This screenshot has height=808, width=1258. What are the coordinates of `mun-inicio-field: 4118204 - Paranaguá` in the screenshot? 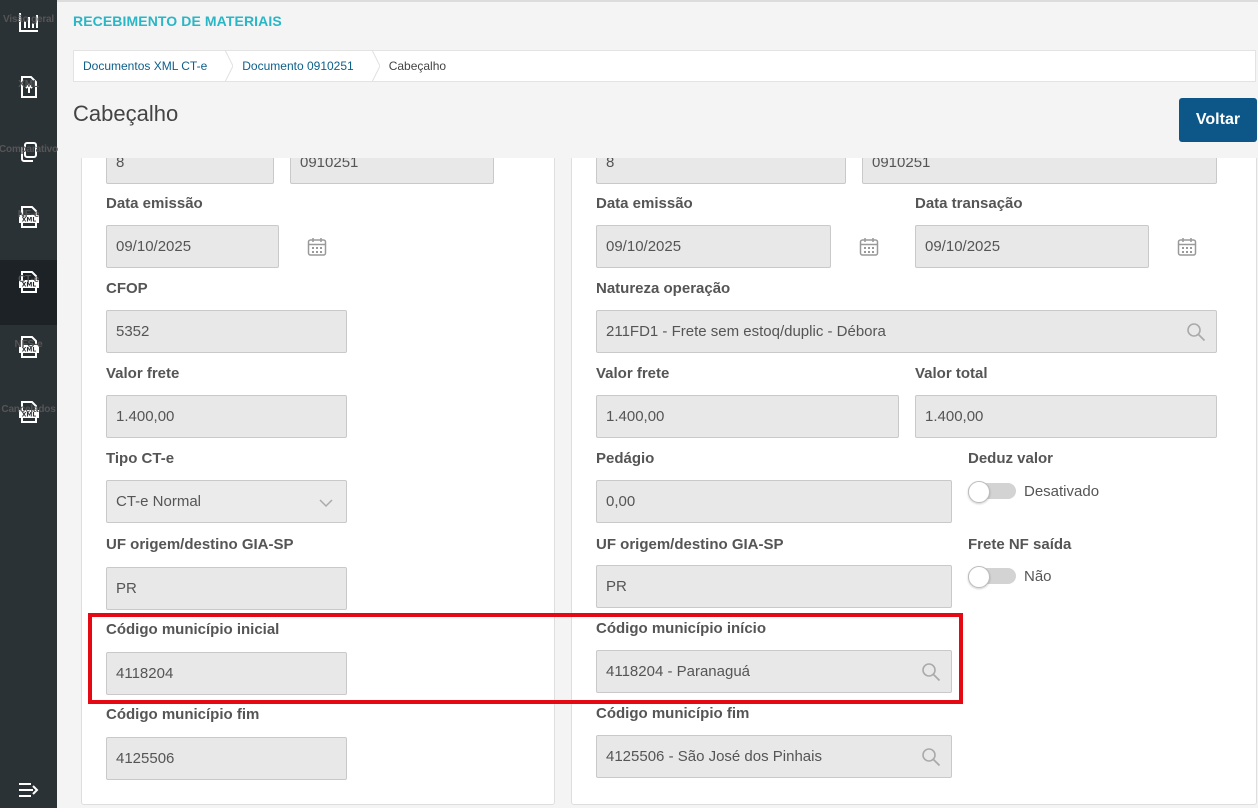 It's located at (774, 671).